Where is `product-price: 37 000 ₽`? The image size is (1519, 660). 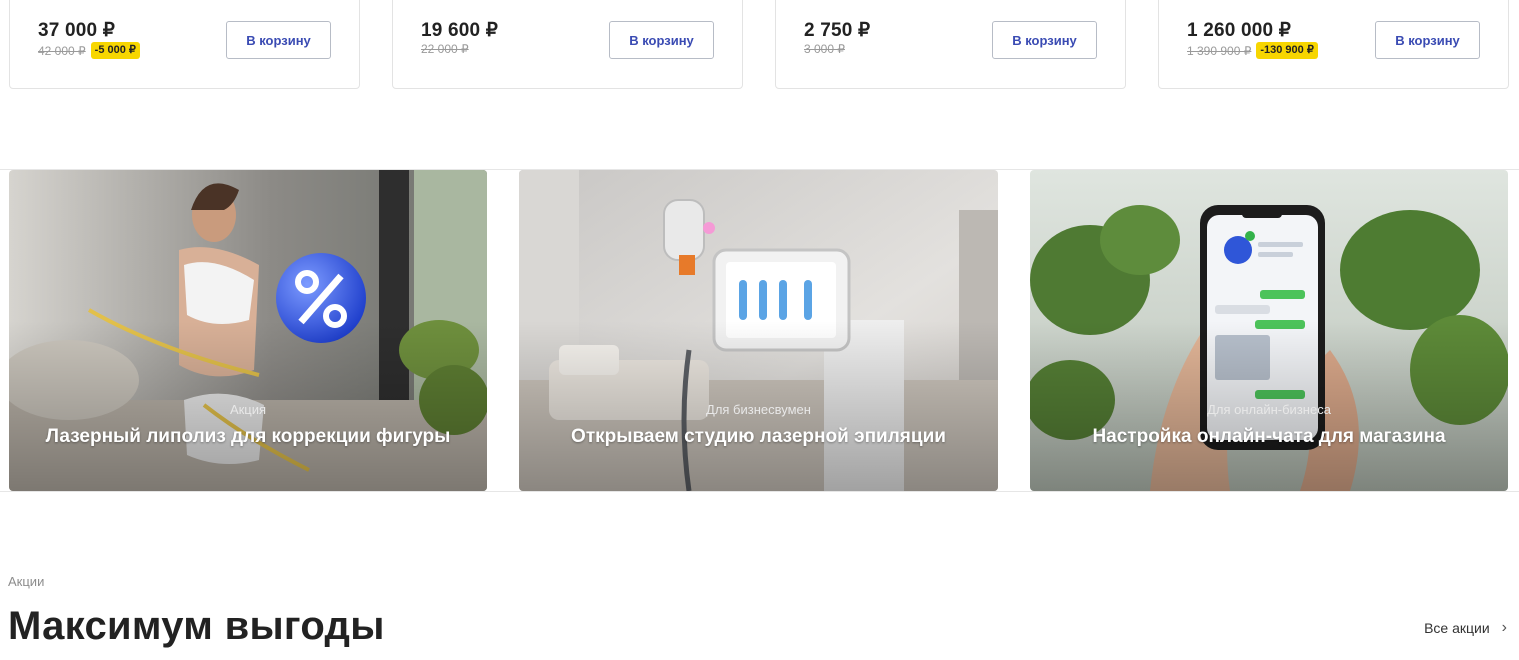
product-price: 37 000 ₽ is located at coordinates (77, 30).